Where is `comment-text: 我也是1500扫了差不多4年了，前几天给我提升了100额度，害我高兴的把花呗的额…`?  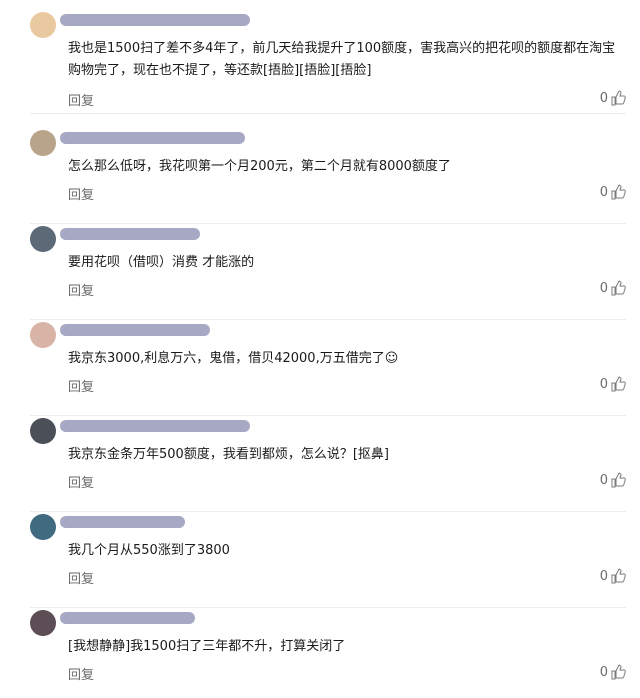 comment-text: 我也是1500扫了差不多4年了，前几天给我提升了100额度，害我高兴的把花呗的额… is located at coordinates (342, 59).